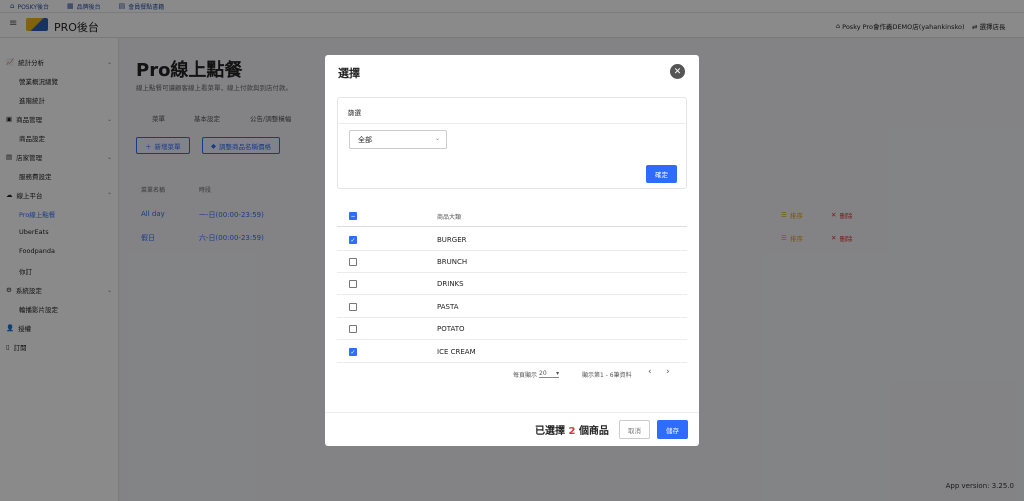  Describe the element at coordinates (672, 429) in the screenshot. I see `save-button: 儲存` at that location.